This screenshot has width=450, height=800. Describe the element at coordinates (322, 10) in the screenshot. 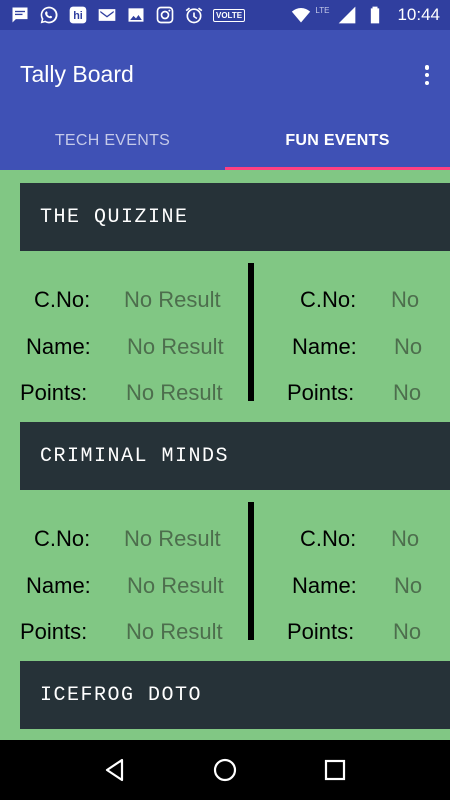

I see `lte-label: LTE` at that location.